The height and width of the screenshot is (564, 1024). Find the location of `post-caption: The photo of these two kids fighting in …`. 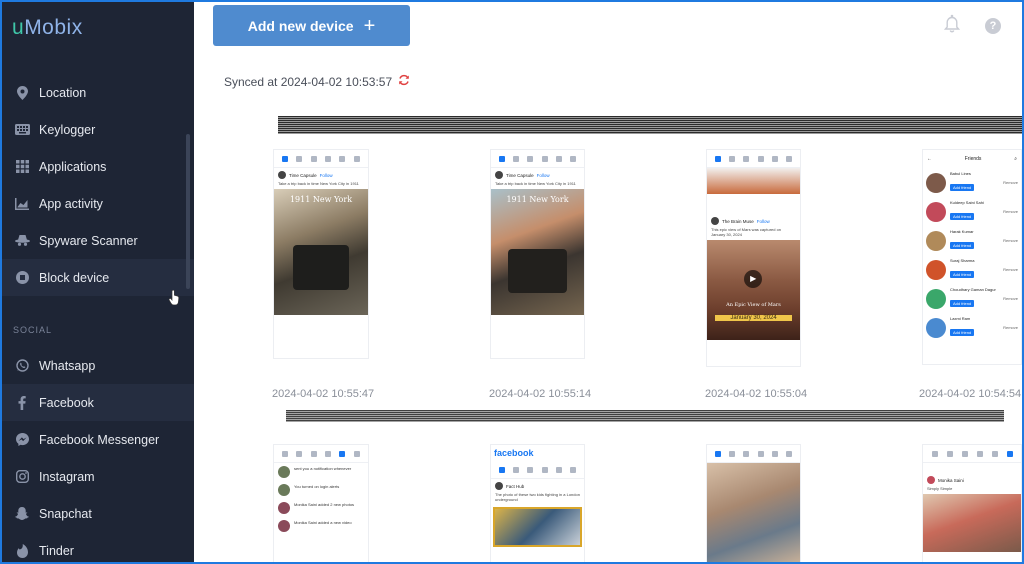

post-caption: The photo of these two kids fighting in … is located at coordinates (537, 497).